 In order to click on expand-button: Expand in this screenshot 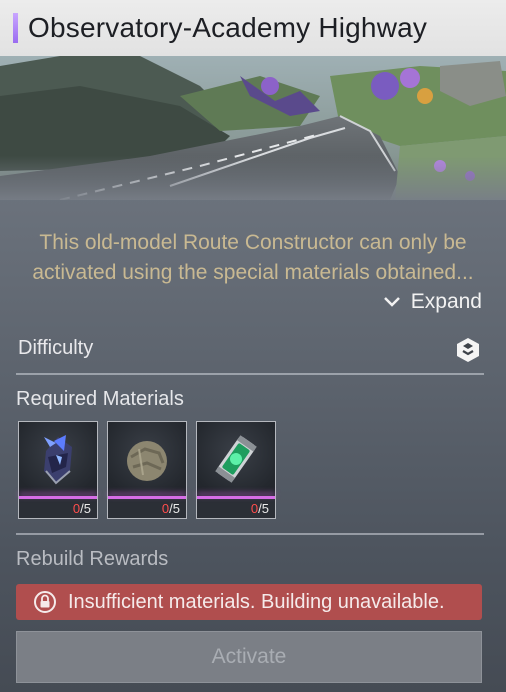, I will do `click(432, 302)`.